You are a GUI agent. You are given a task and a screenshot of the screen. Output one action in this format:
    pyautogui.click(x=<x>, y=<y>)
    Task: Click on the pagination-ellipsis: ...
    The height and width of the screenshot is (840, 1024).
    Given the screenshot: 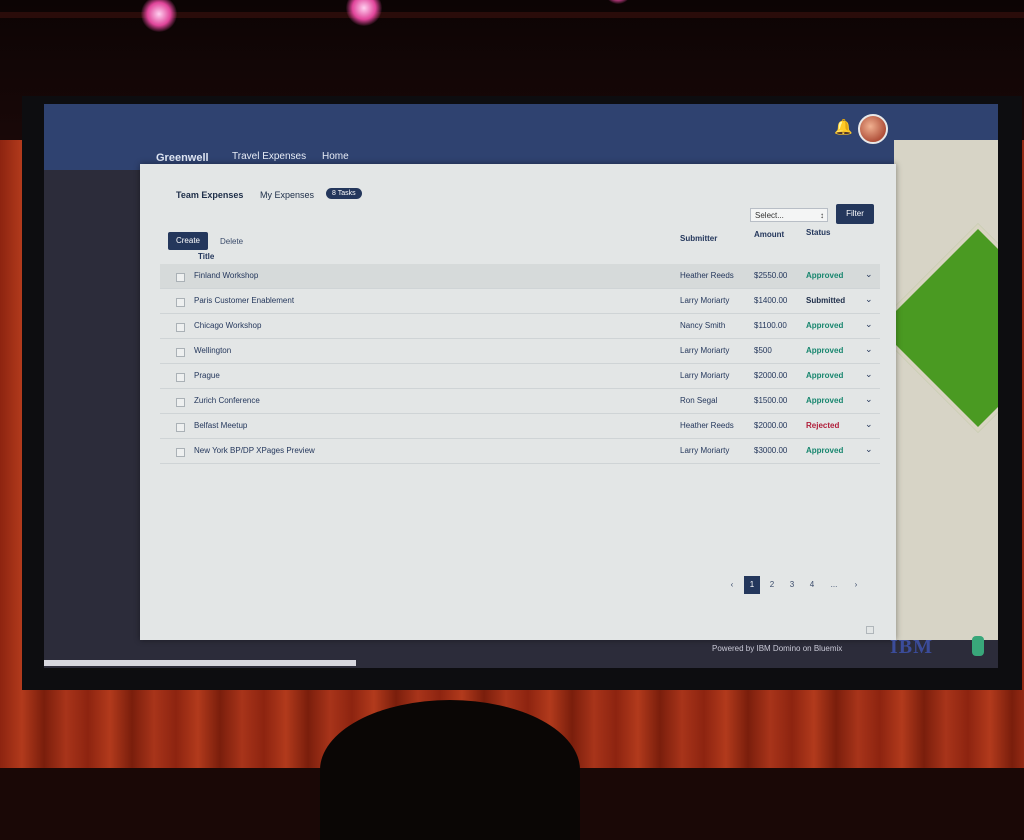 What is the action you would take?
    pyautogui.click(x=834, y=585)
    